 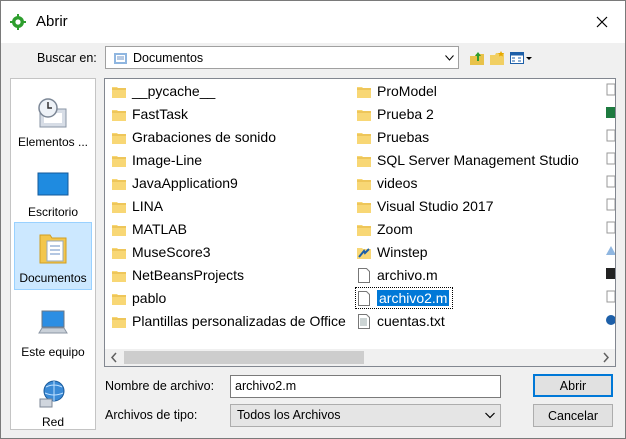 What do you see at coordinates (402, 321) in the screenshot?
I see `list-item: cuentas.txt` at bounding box center [402, 321].